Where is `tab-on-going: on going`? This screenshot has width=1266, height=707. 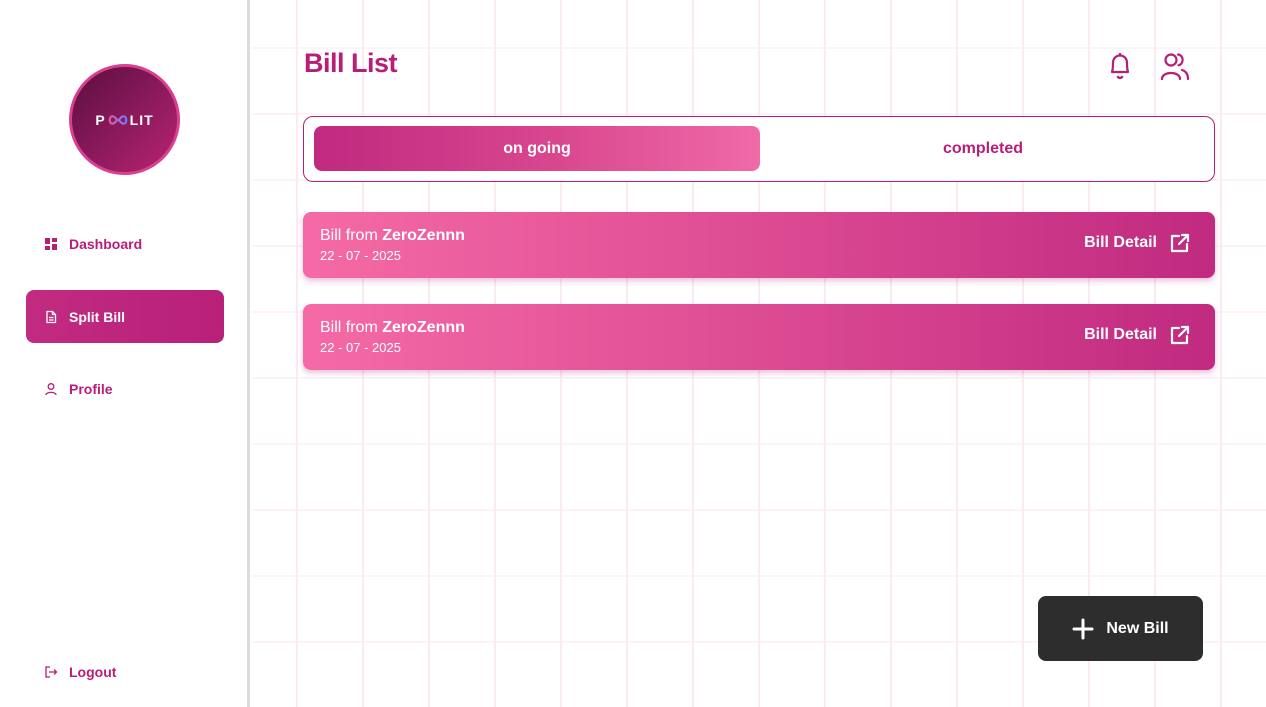
tab-on-going: on going is located at coordinates (537, 148).